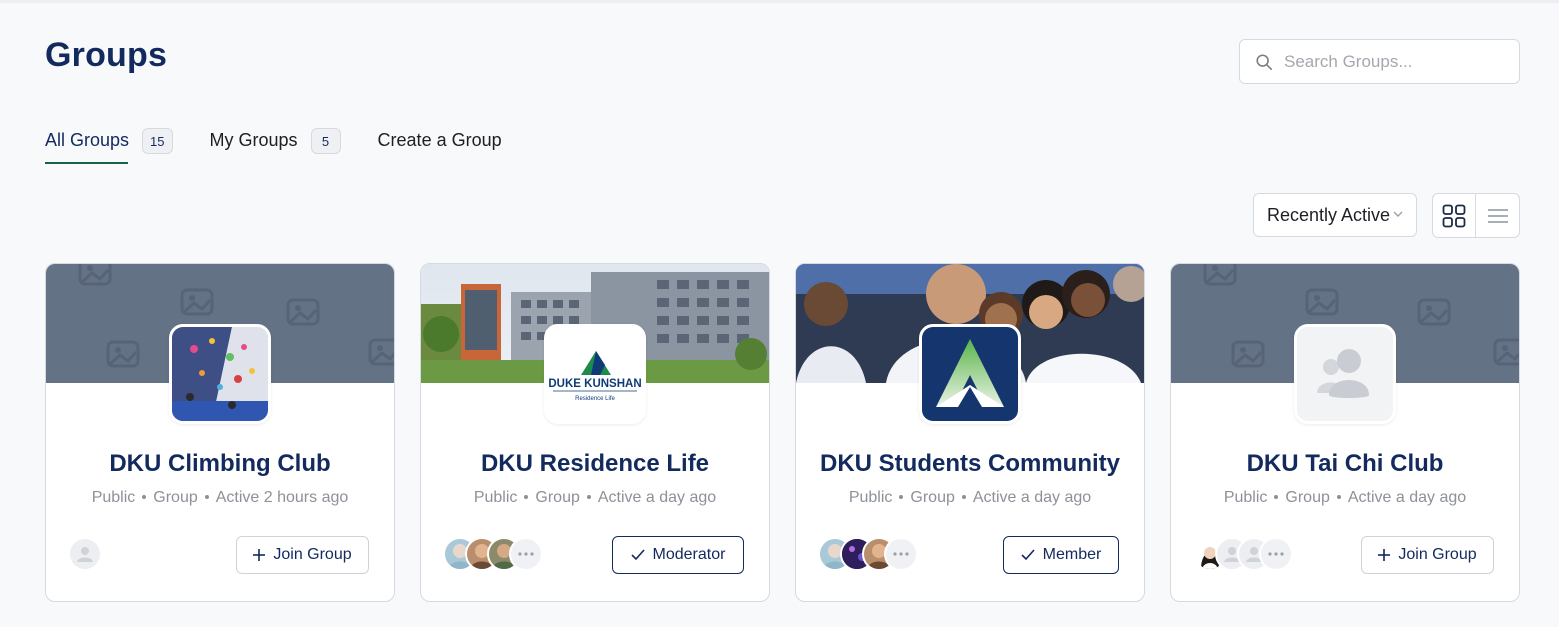  I want to click on grid-view-icon, so click(1454, 215).